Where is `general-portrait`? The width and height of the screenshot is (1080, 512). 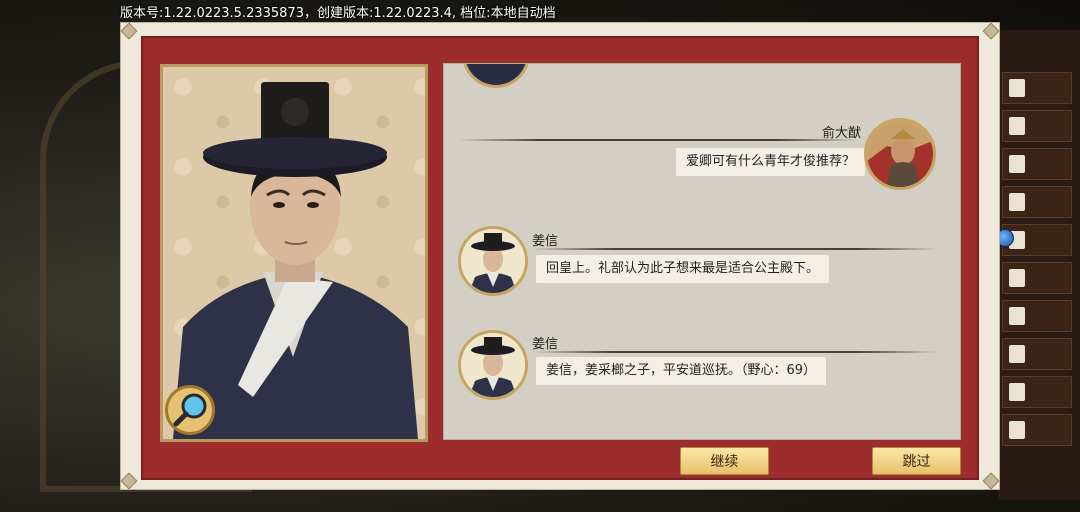 general-portrait is located at coordinates (900, 154).